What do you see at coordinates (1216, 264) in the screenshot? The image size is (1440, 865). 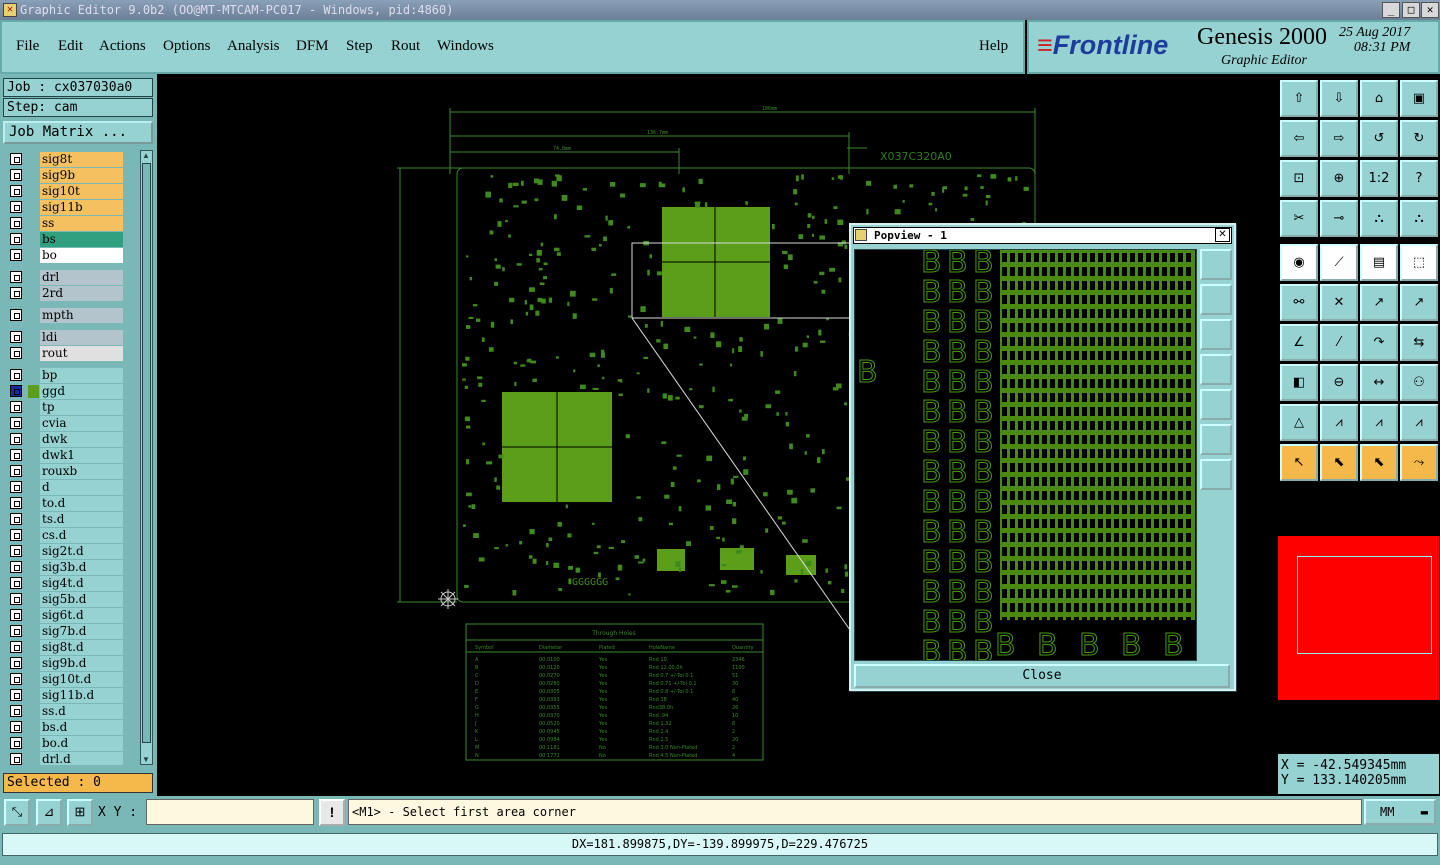 I see `popview-tool-zoom-fit` at bounding box center [1216, 264].